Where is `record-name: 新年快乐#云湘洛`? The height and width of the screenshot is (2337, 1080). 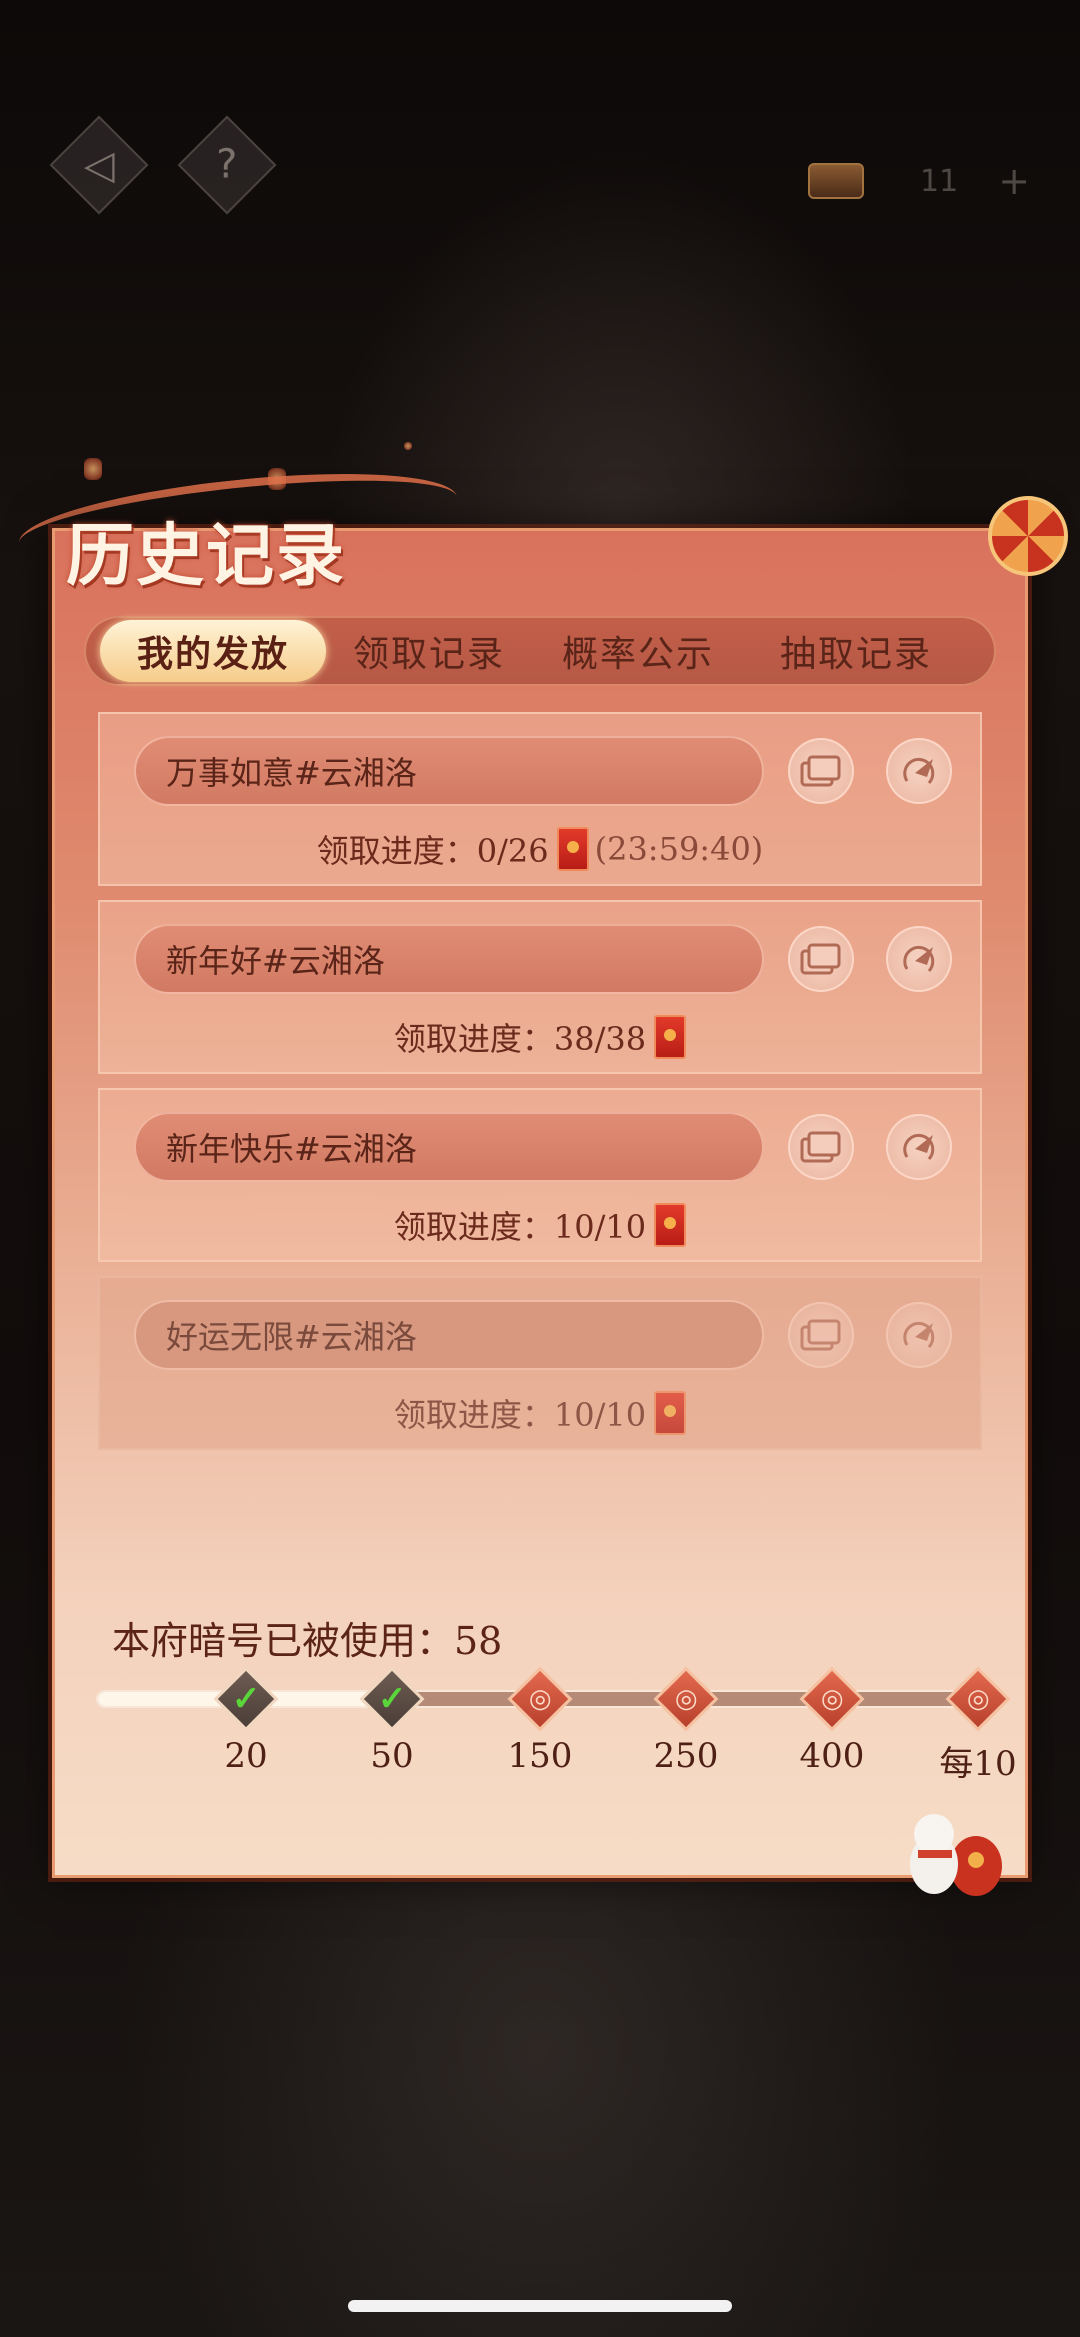
record-name: 新年快乐#云湘洛 is located at coordinates (449, 1147).